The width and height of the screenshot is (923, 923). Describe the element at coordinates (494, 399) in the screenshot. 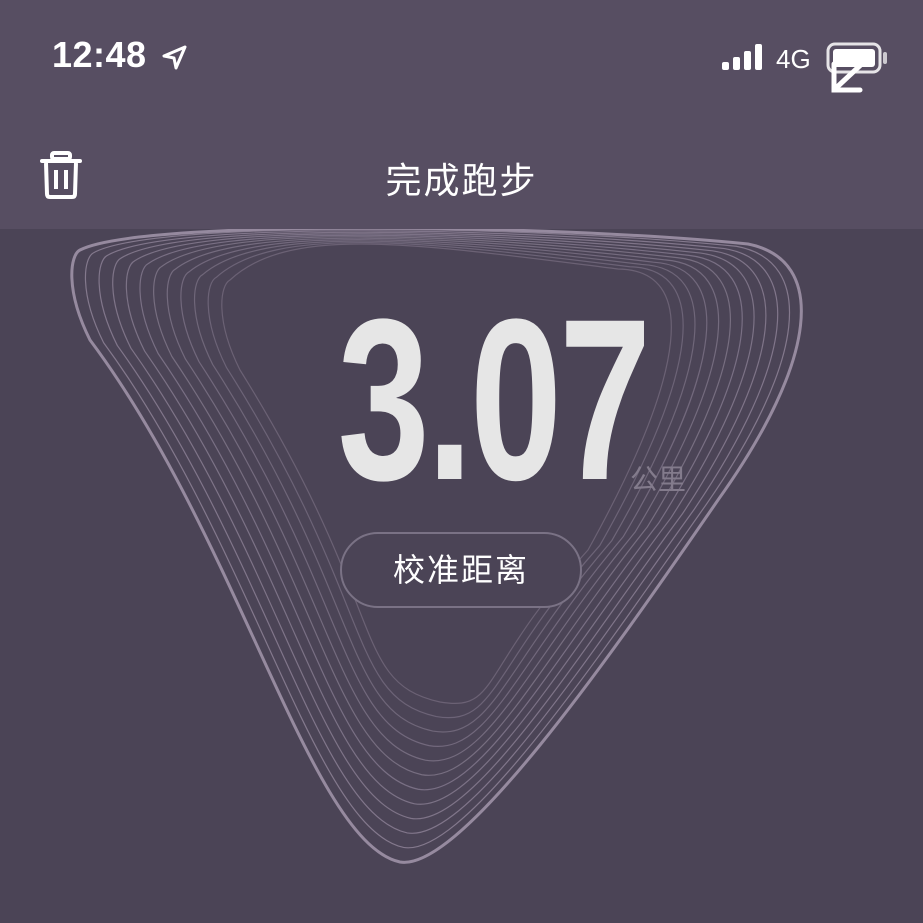

I see `distance-value: 3.07` at that location.